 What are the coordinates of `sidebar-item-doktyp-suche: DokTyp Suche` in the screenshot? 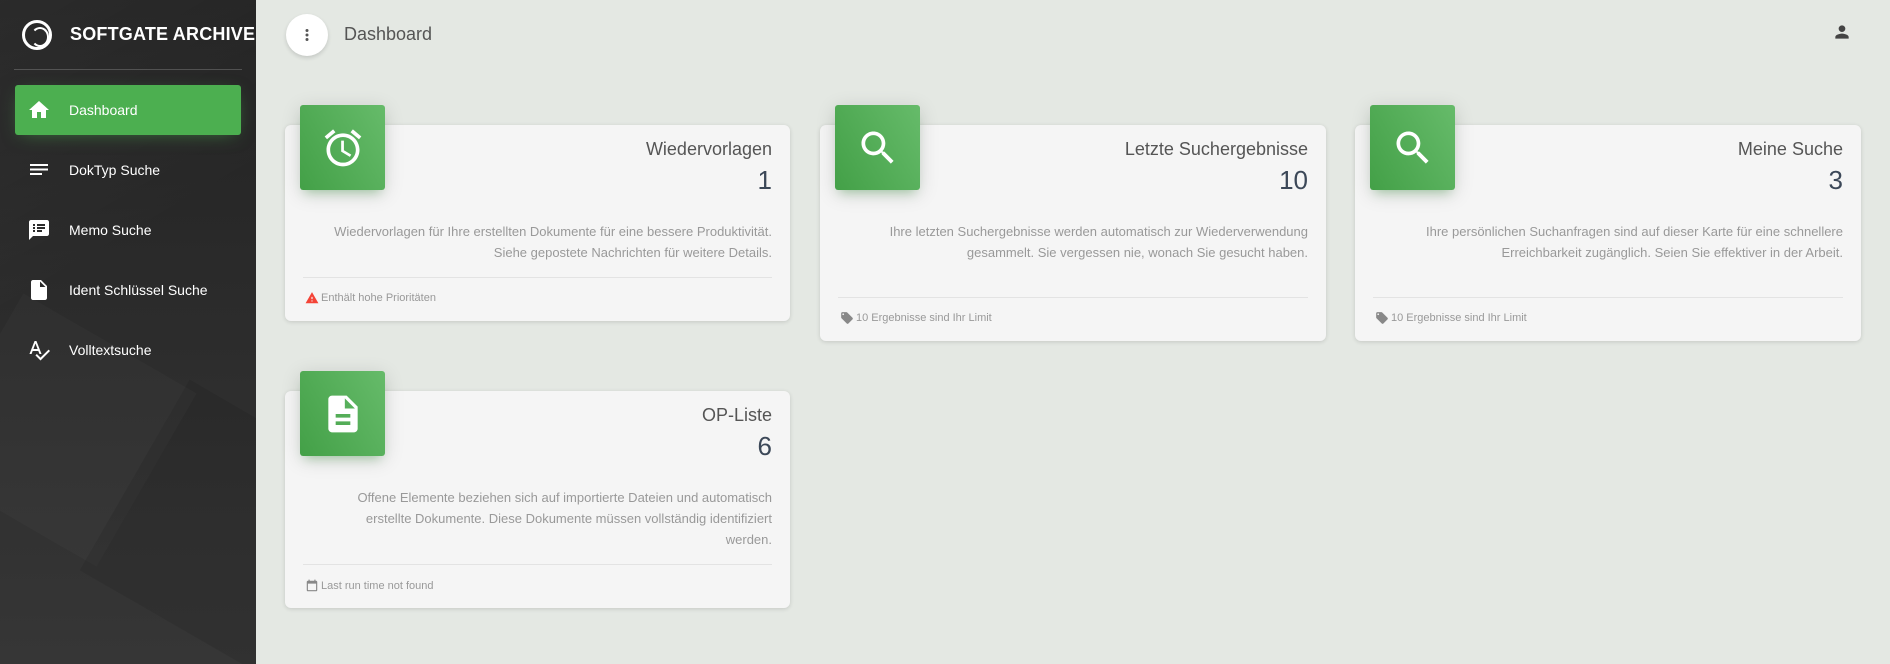 It's located at (128, 170).